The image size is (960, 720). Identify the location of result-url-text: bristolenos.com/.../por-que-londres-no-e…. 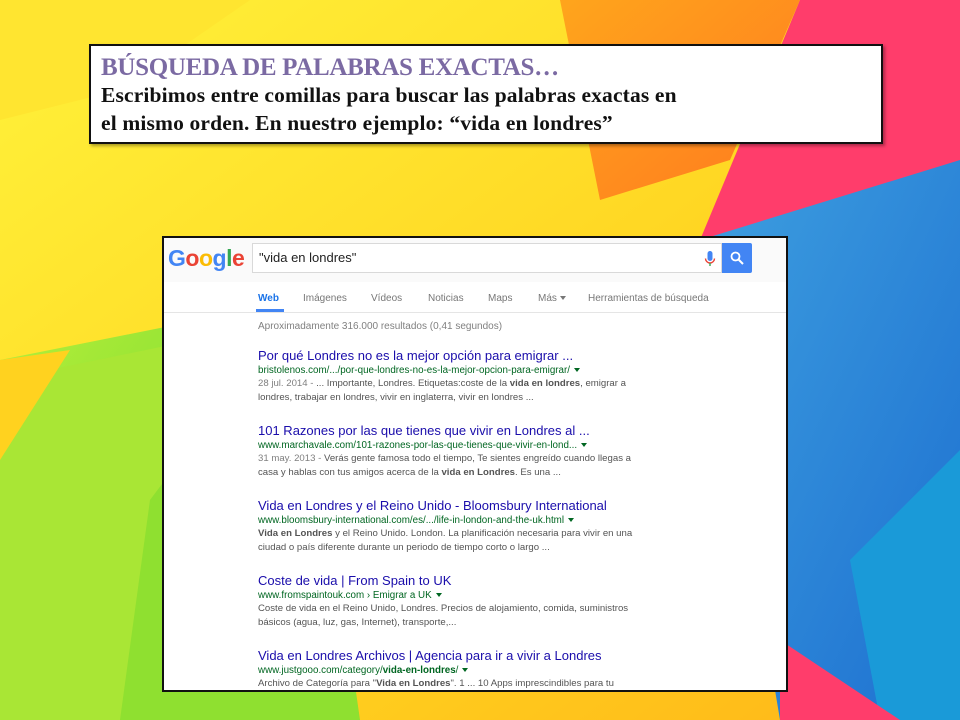
(414, 370).